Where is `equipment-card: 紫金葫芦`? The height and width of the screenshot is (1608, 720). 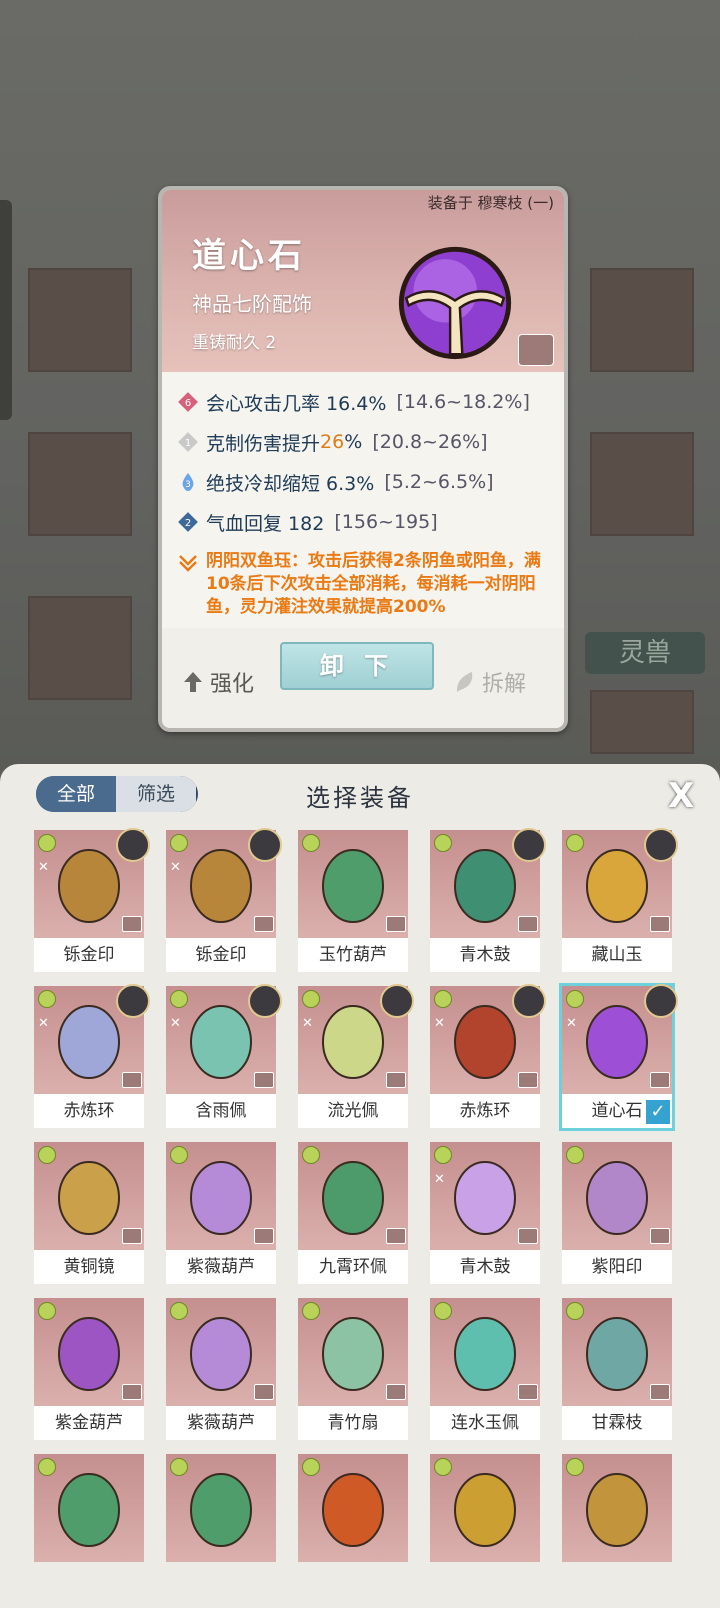
equipment-card: 紫金葫芦 is located at coordinates (89, 1369).